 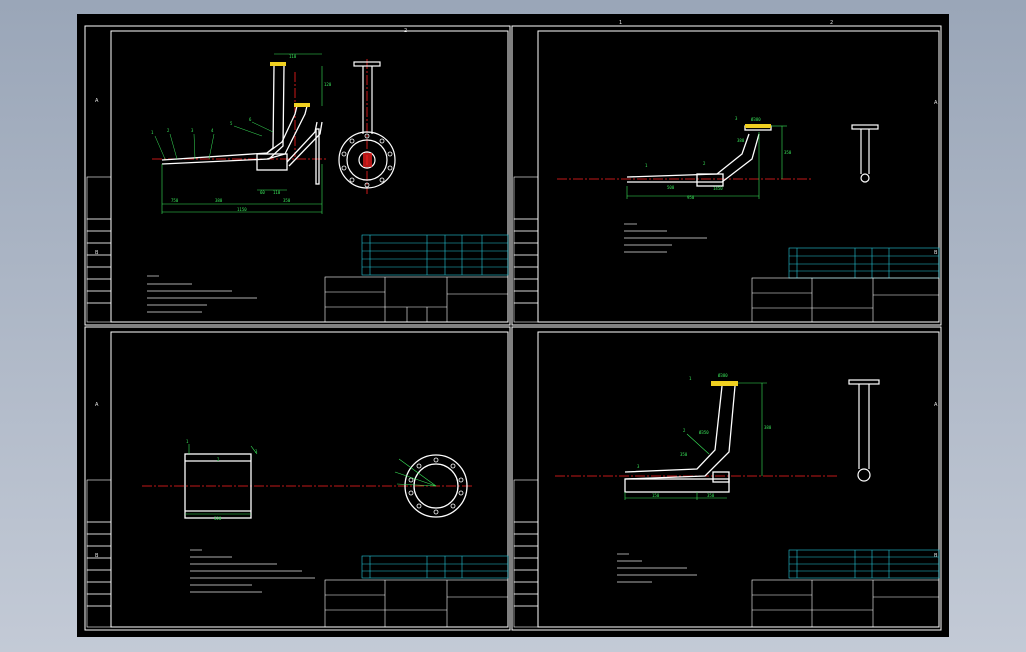 What do you see at coordinates (175, 200) in the screenshot?
I see `dim-label: 750` at bounding box center [175, 200].